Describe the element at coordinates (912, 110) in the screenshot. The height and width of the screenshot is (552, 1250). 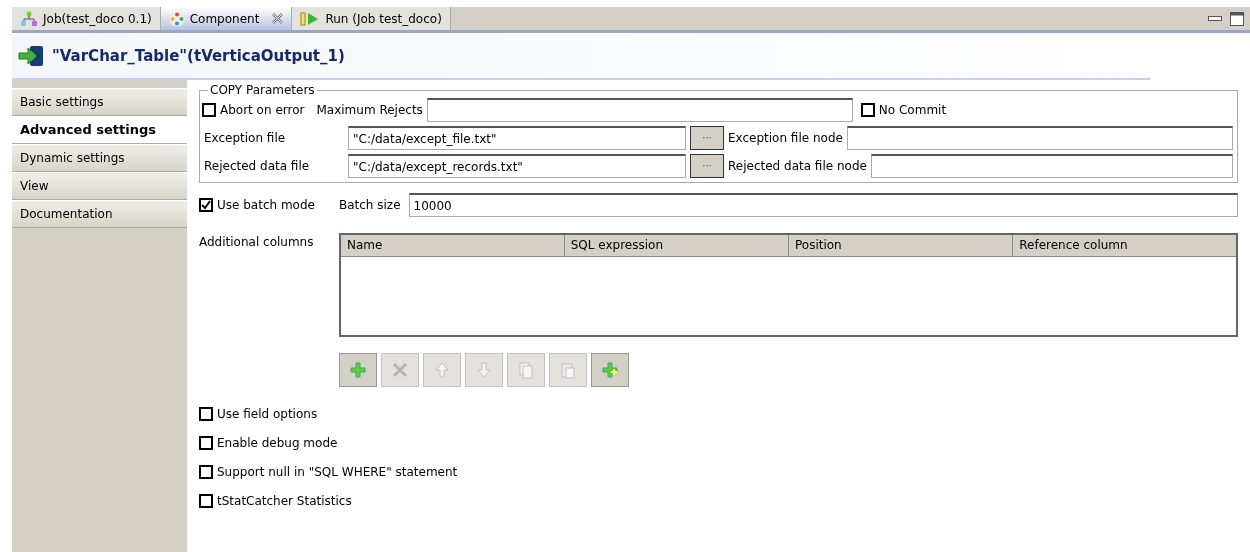
I see `checkbox-label: No Commit` at that location.